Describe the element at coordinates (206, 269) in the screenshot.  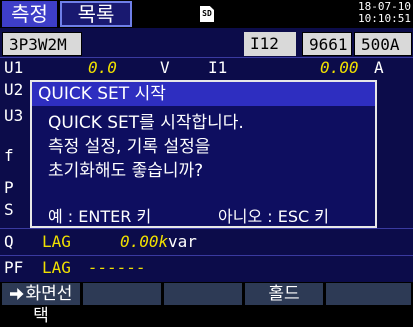
I see `row-pf: PF LAG ------` at that location.